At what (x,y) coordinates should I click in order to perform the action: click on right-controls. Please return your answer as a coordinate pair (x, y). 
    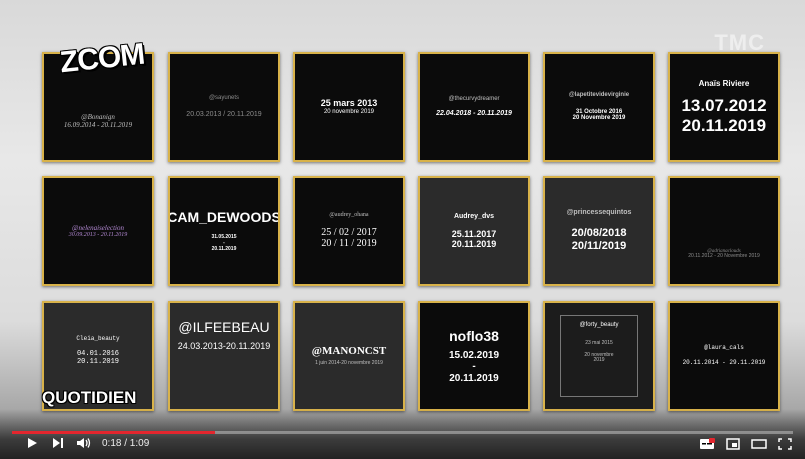
    Looking at the image, I should click on (746, 444).